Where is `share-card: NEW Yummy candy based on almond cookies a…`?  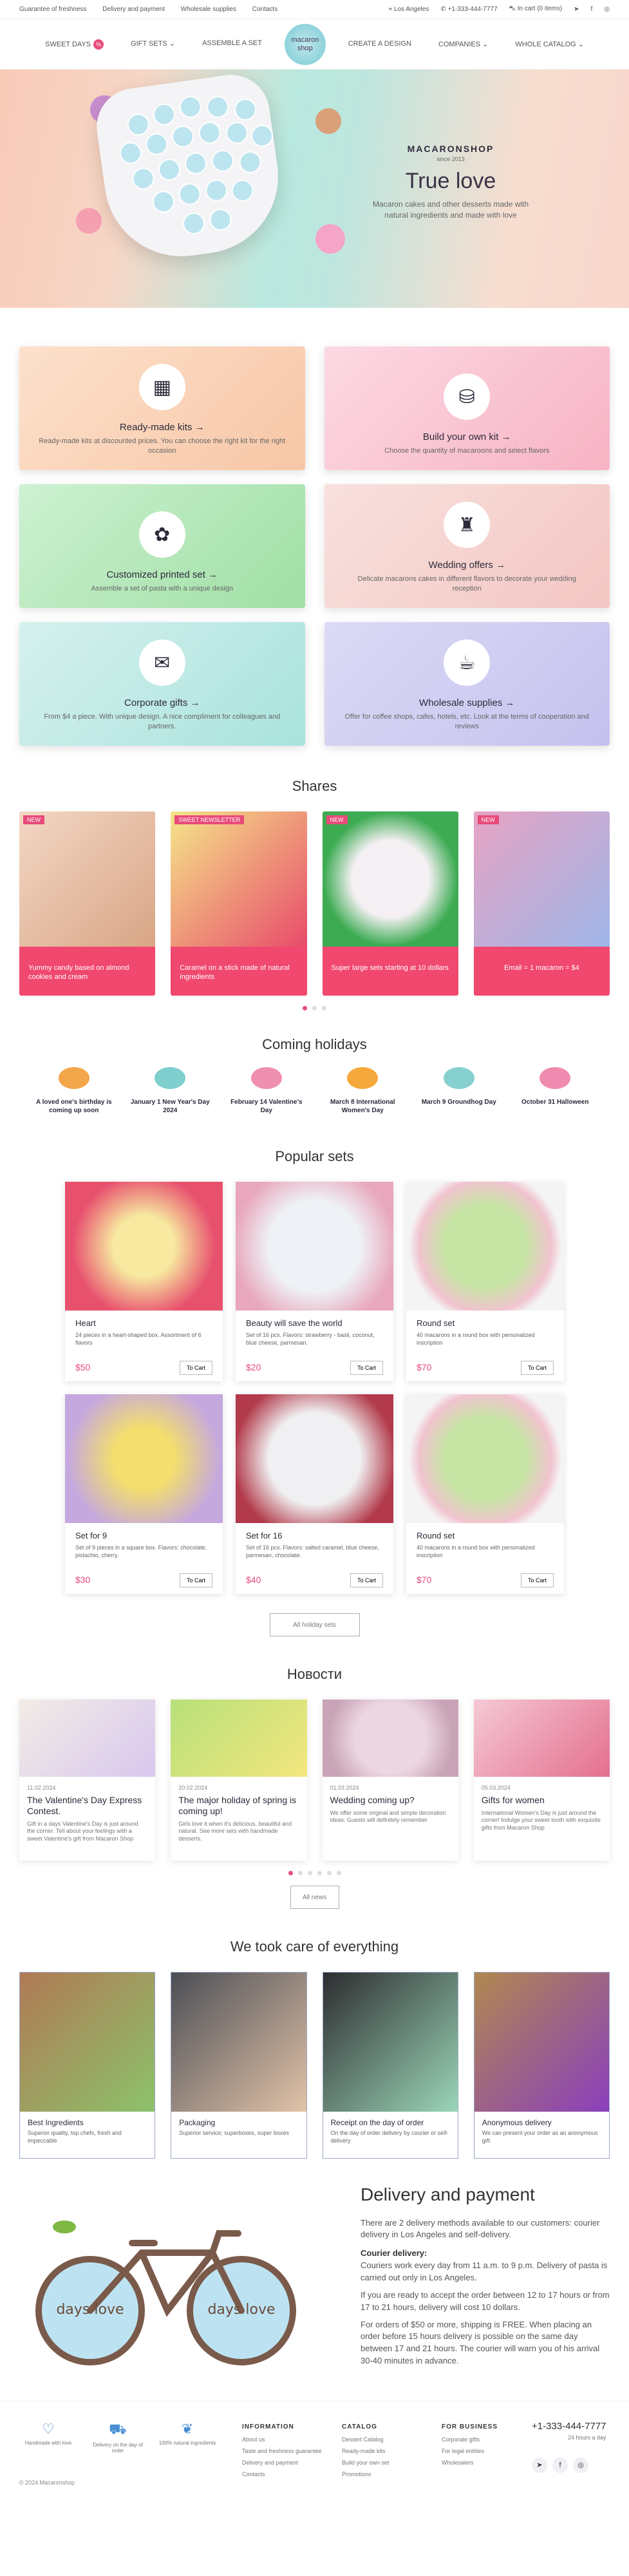 share-card: NEW Yummy candy based on almond cookies a… is located at coordinates (87, 904).